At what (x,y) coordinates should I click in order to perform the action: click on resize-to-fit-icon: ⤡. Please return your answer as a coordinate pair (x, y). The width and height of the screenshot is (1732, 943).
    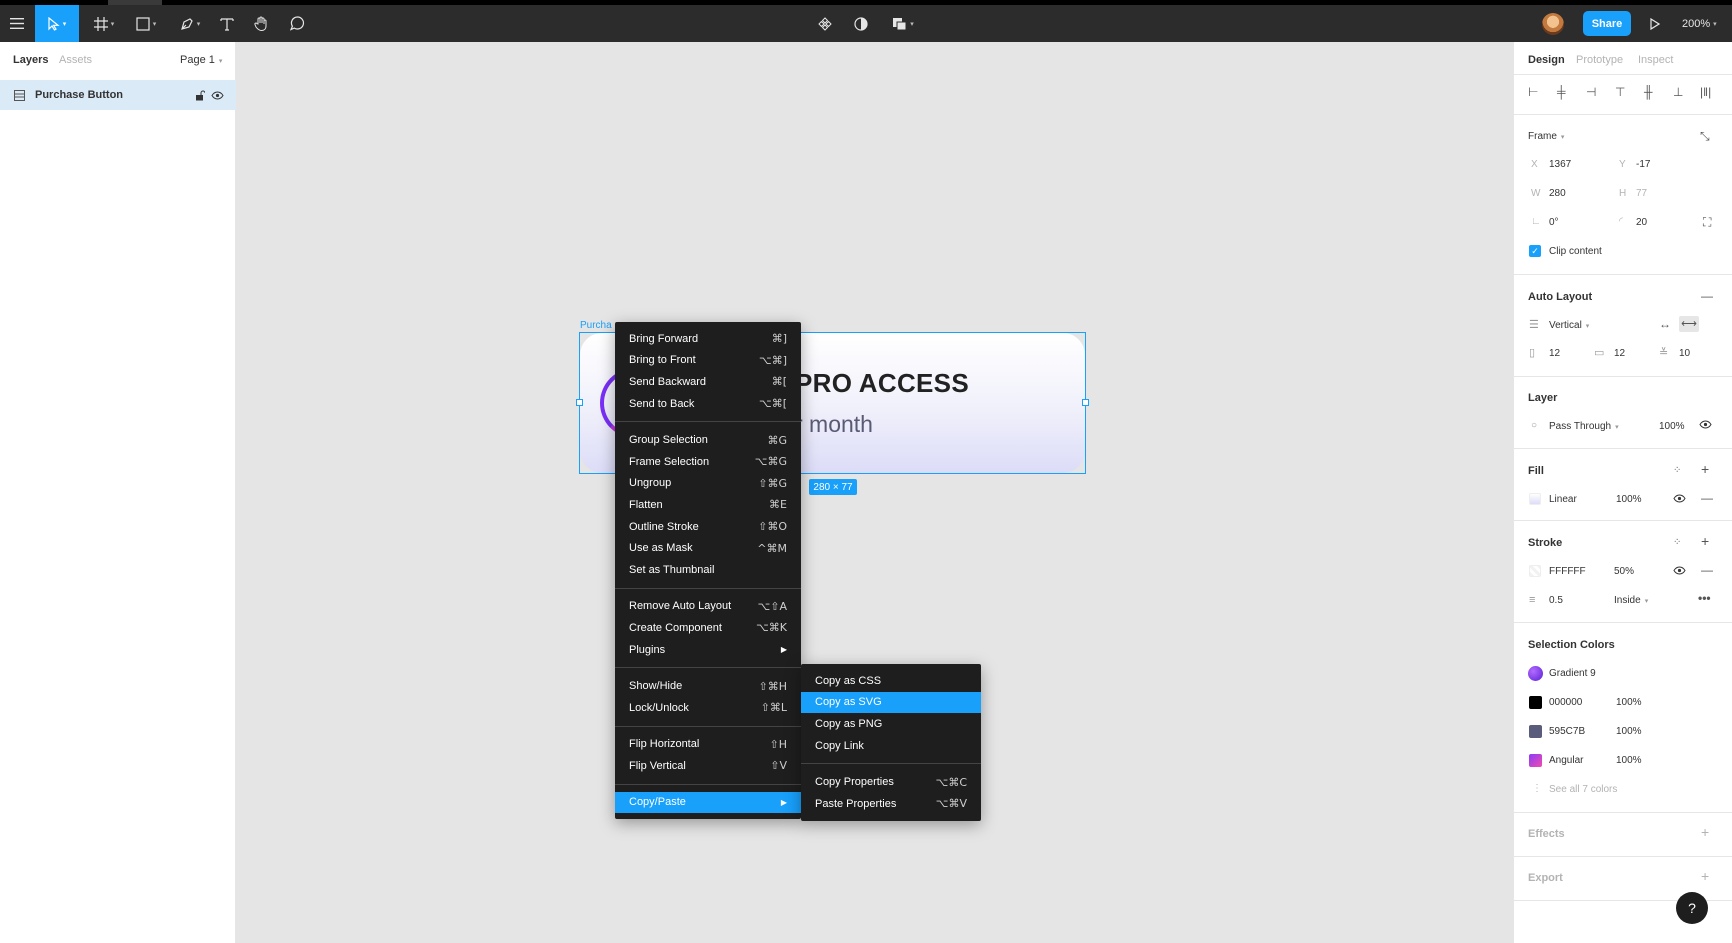
    Looking at the image, I should click on (1705, 136).